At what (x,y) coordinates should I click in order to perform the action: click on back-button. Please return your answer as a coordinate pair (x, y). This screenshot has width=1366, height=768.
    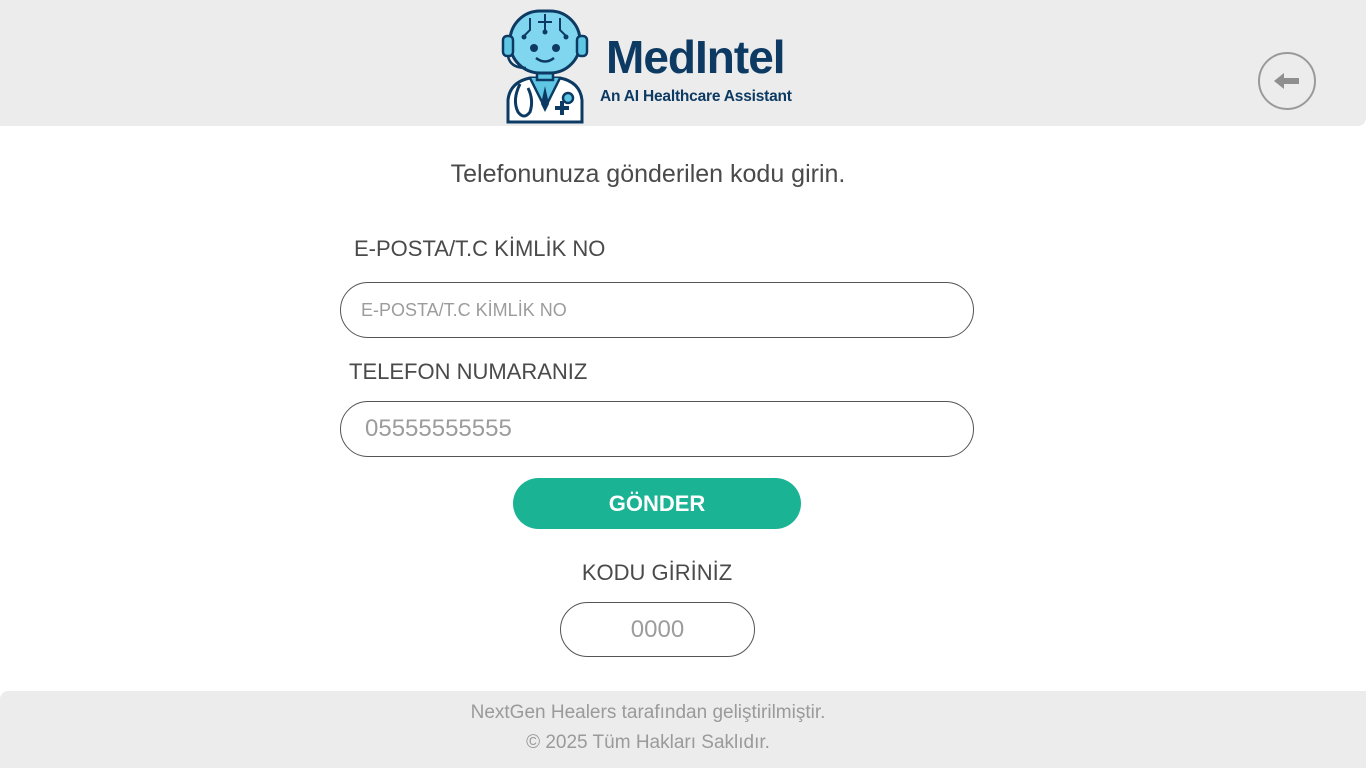
    Looking at the image, I should click on (1287, 81).